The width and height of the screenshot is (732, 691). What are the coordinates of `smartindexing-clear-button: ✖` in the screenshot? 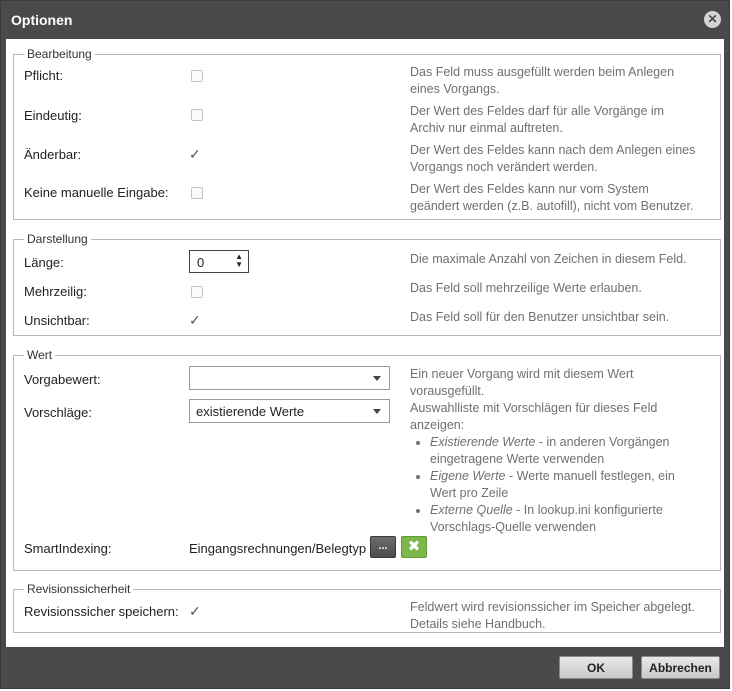 It's located at (414, 547).